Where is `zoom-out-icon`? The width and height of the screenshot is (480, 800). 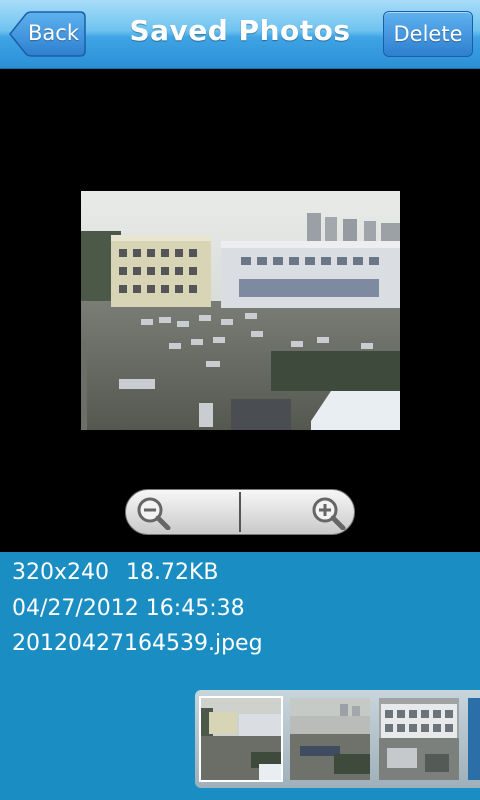
zoom-out-icon is located at coordinates (154, 513).